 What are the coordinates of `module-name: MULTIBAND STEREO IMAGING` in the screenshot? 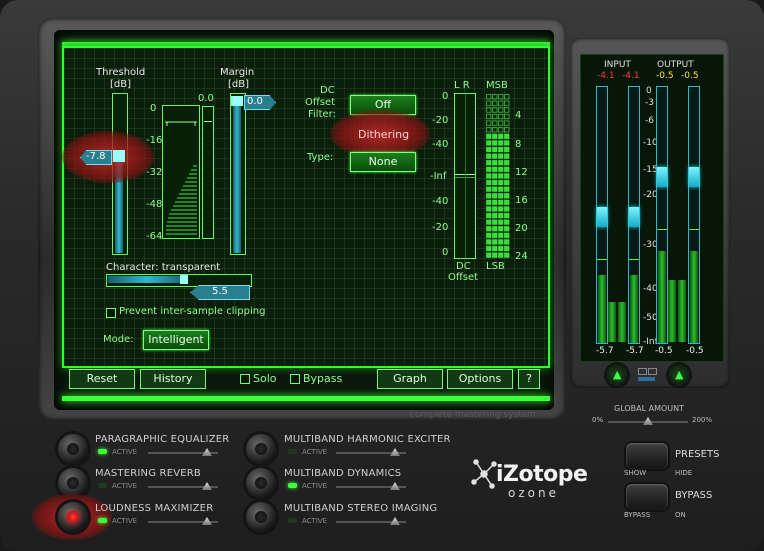 It's located at (361, 508).